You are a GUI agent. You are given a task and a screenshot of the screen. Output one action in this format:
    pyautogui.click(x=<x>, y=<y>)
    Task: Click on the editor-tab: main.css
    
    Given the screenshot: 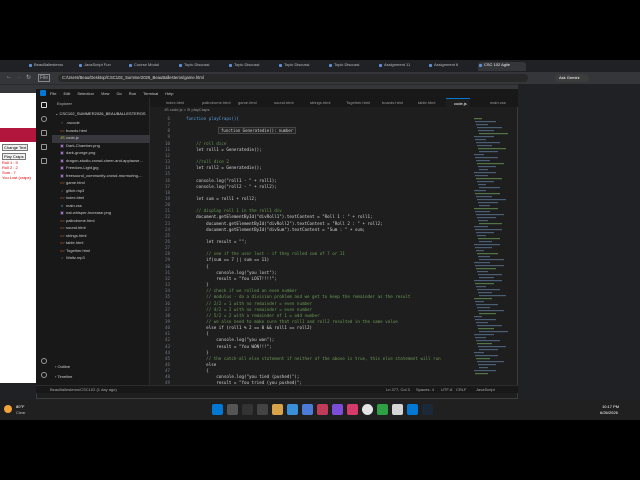 What is the action you would take?
    pyautogui.click(x=495, y=102)
    